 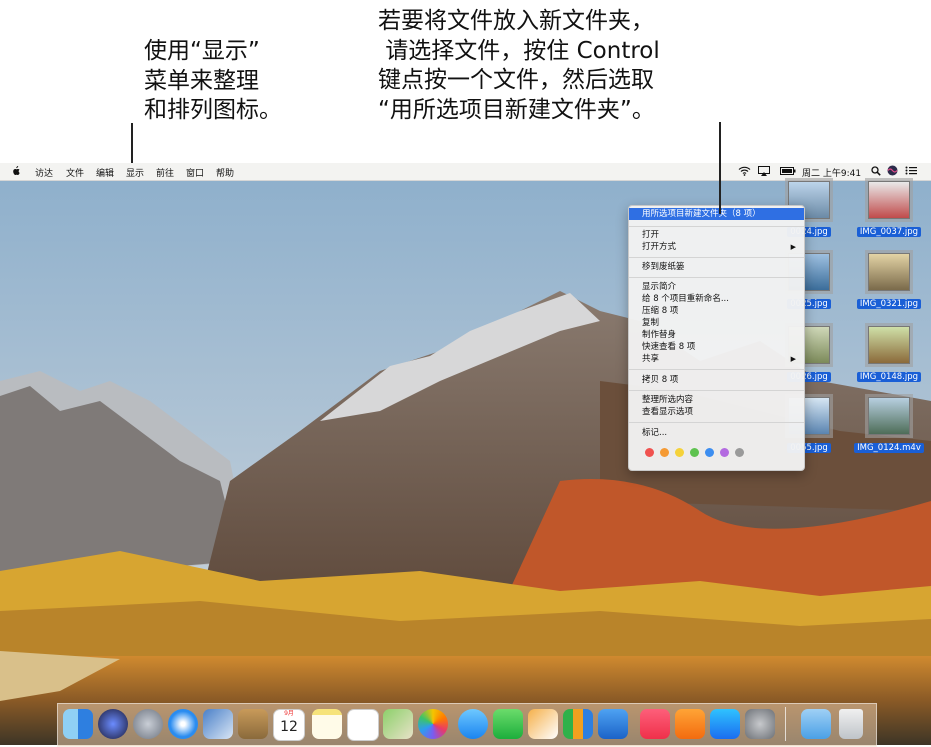 What do you see at coordinates (660, 380) in the screenshot?
I see `menu-item-label: 拷贝 8 项` at bounding box center [660, 380].